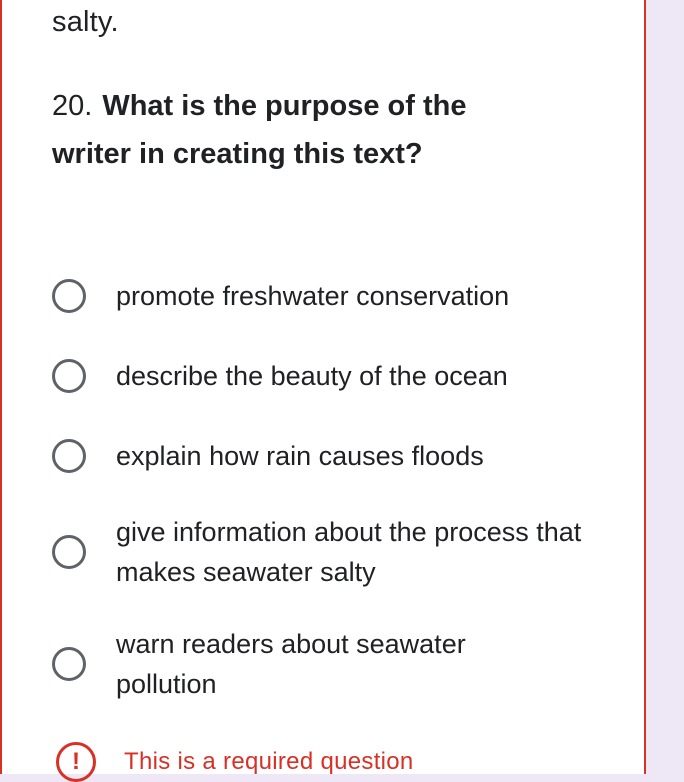  I want to click on required-question-warning: ! This is a required question, so click(235, 762).